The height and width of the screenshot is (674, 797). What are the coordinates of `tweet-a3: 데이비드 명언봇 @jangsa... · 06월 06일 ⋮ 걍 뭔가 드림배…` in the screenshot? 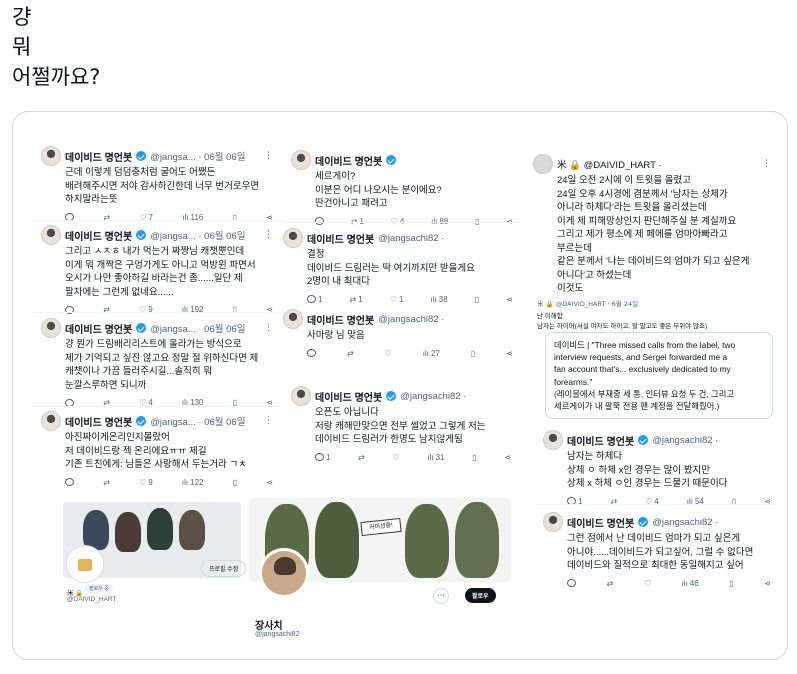 It's located at (157, 362).